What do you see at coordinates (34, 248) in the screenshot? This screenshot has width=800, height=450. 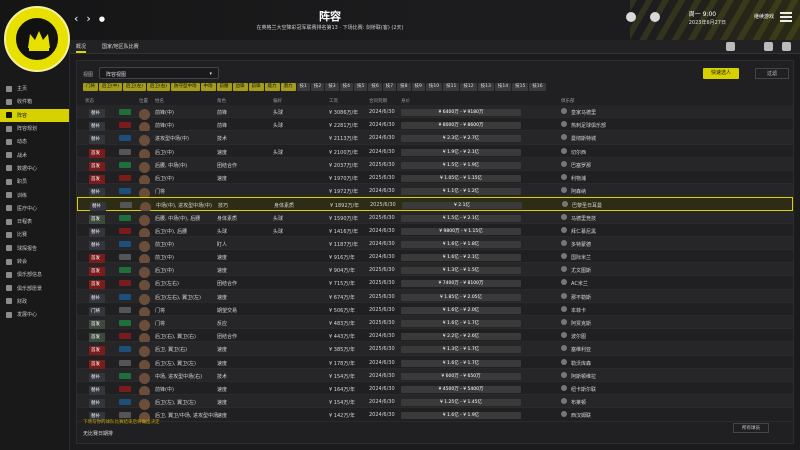 I see `sidebar-item-12: 球探报告` at bounding box center [34, 248].